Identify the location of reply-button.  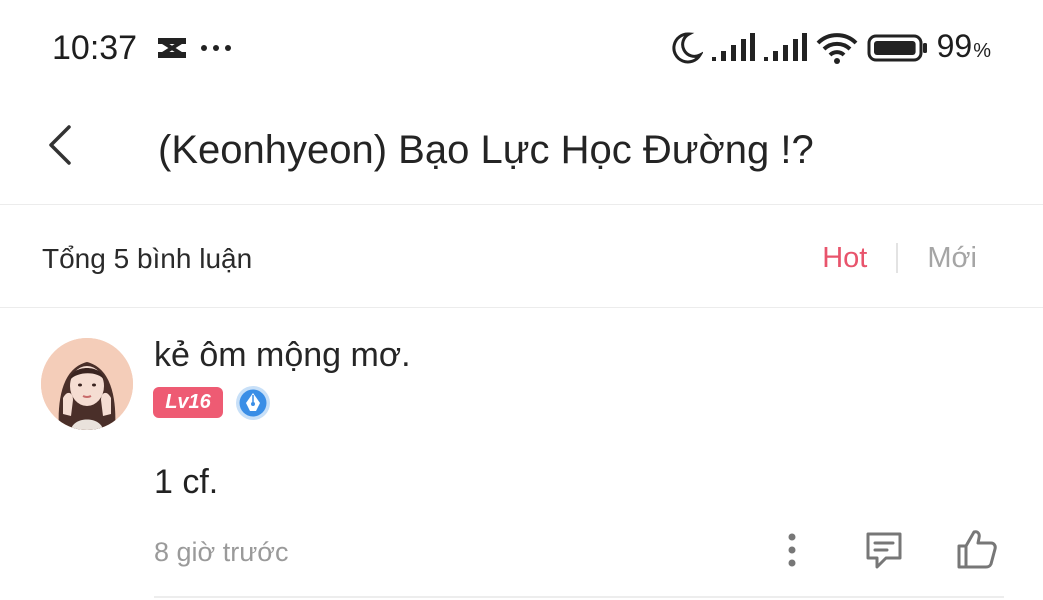
(884, 550).